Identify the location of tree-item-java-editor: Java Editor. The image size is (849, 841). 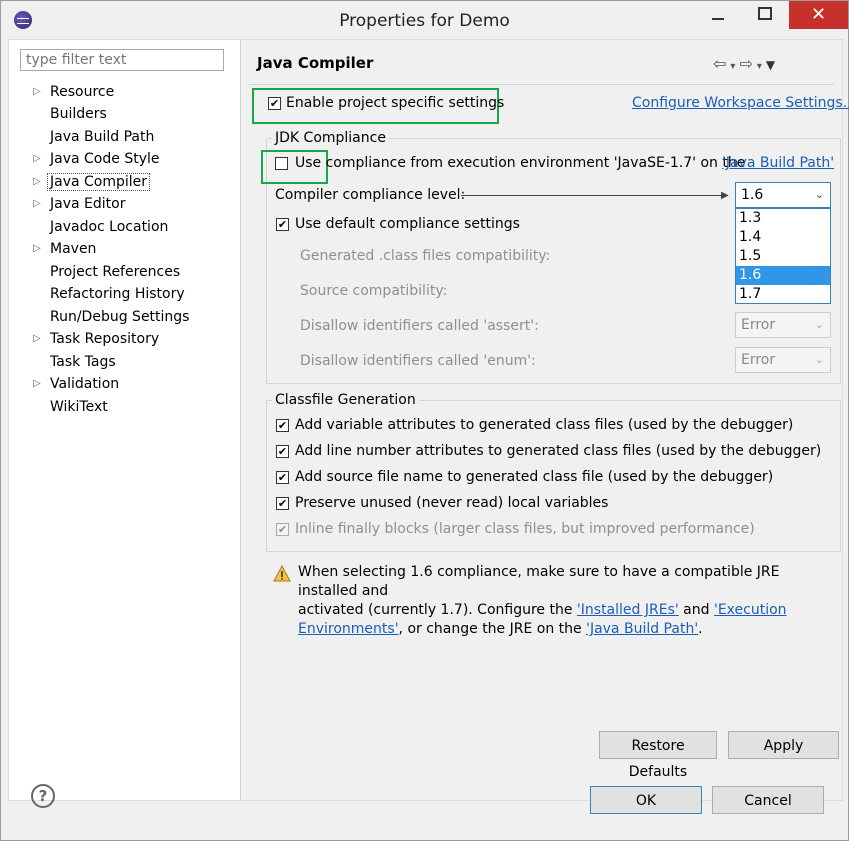
(87, 204).